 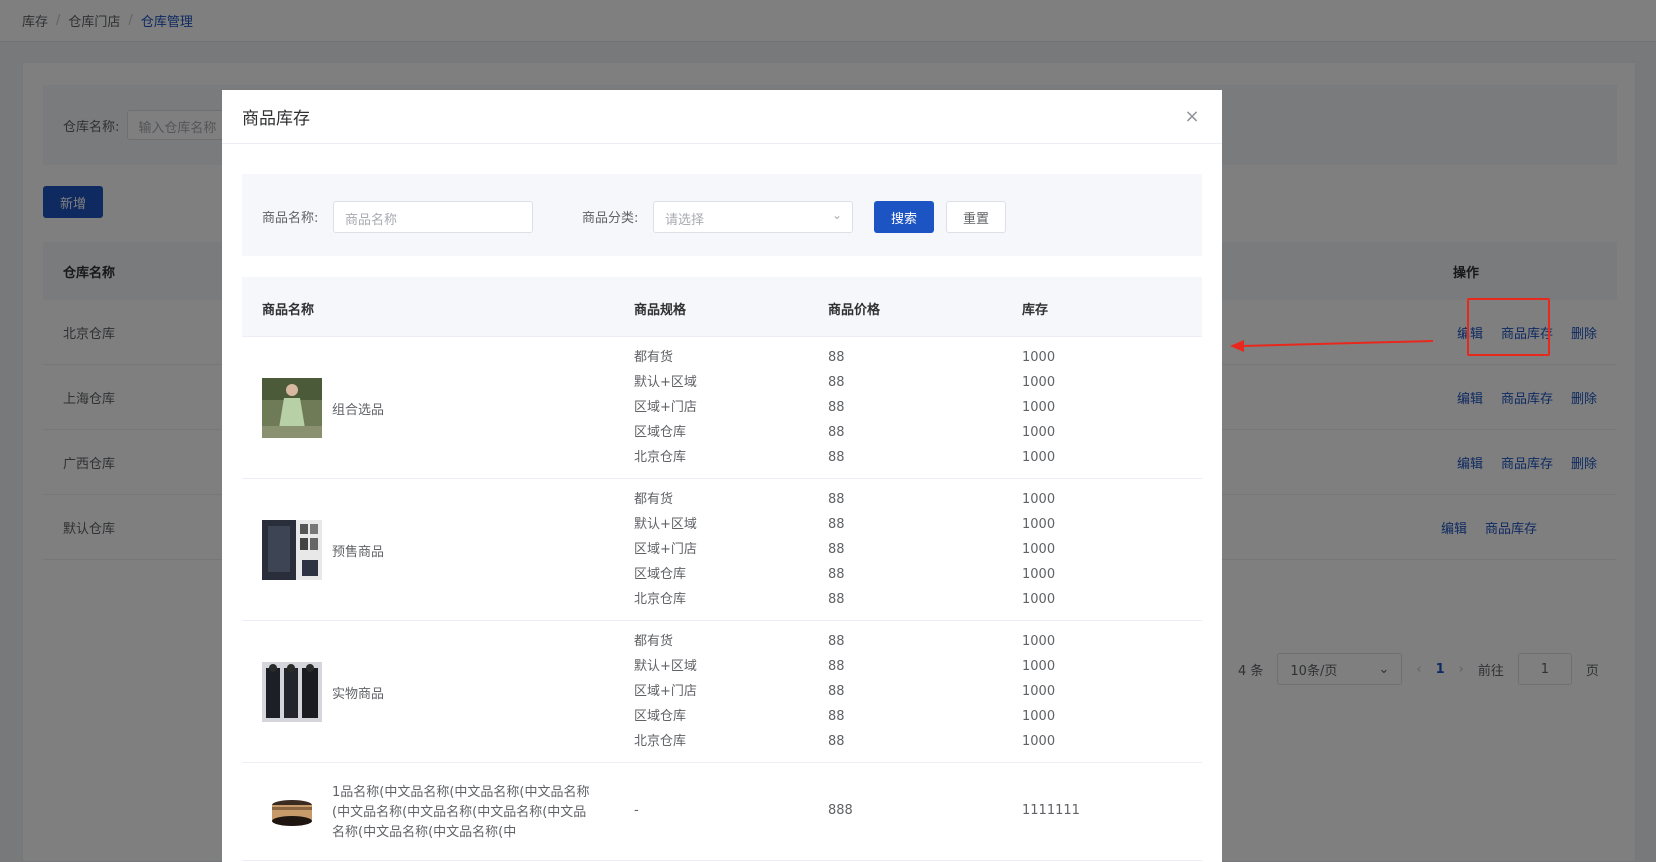 I want to click on stock-item: 1111111, so click(x=1051, y=810).